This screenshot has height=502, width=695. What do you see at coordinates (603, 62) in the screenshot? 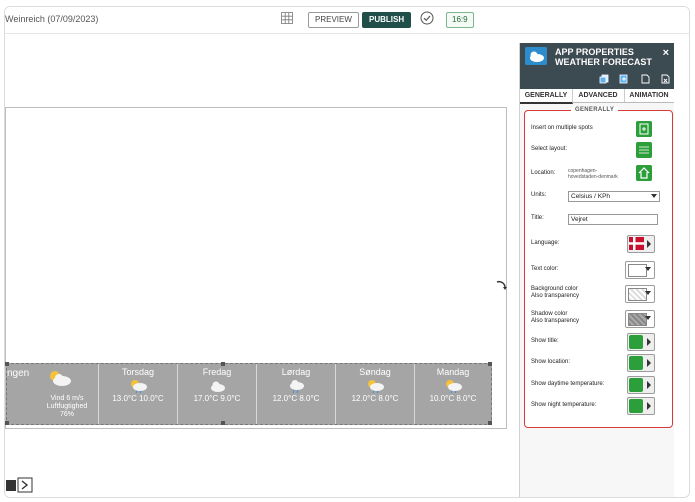
I see `panel-title-line2: WEATHER FORECAST` at bounding box center [603, 62].